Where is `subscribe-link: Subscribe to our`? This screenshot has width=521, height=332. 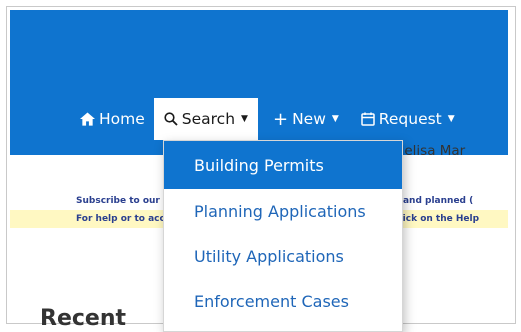 subscribe-link: Subscribe to our is located at coordinates (118, 201).